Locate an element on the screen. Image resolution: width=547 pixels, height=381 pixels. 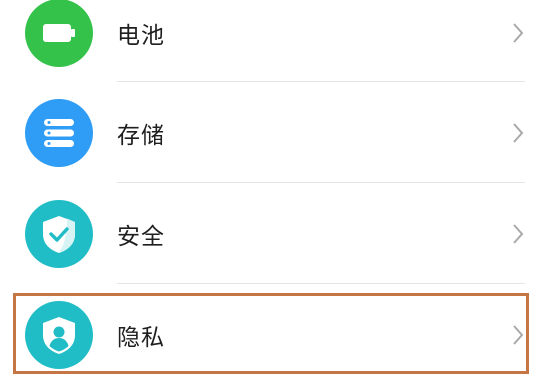
battery-icon is located at coordinates (59, 33).